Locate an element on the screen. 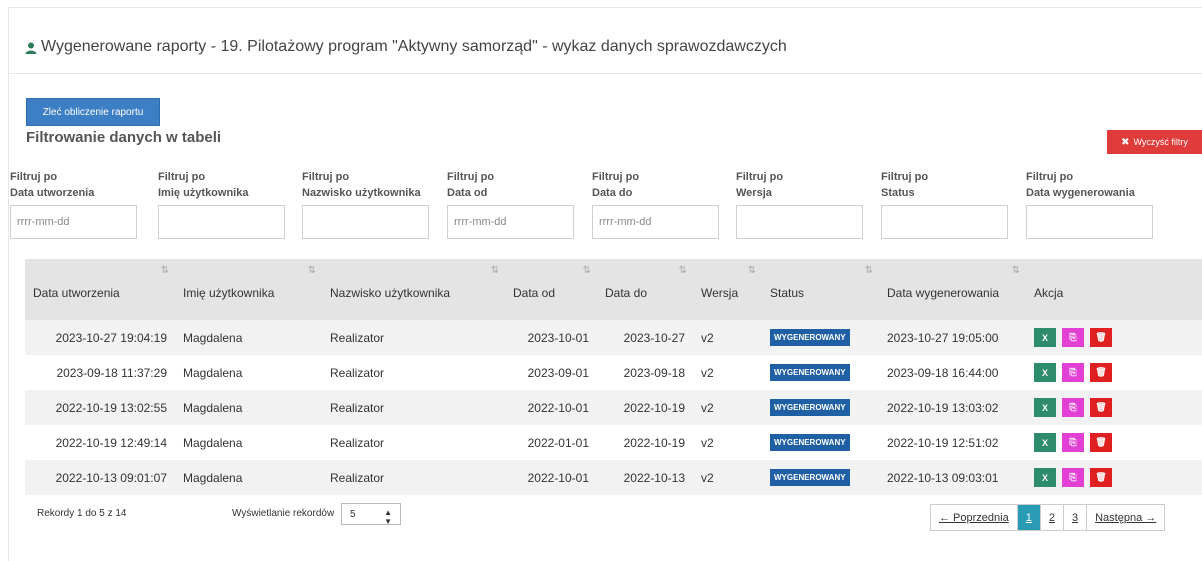 This screenshot has height=561, width=1202. cell-data-do: 2022-10-19 is located at coordinates (654, 407).